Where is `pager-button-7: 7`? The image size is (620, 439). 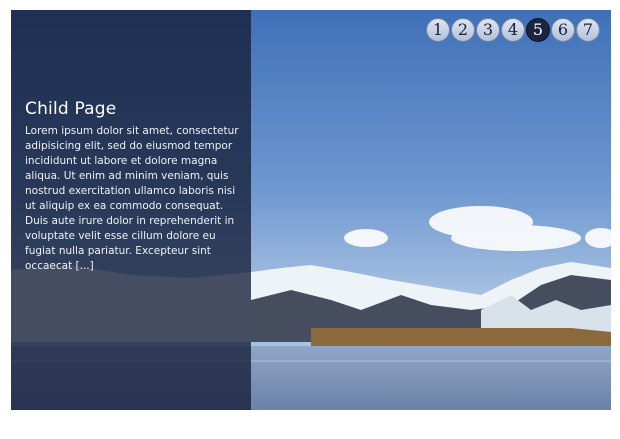
pager-button-7: 7 is located at coordinates (588, 30).